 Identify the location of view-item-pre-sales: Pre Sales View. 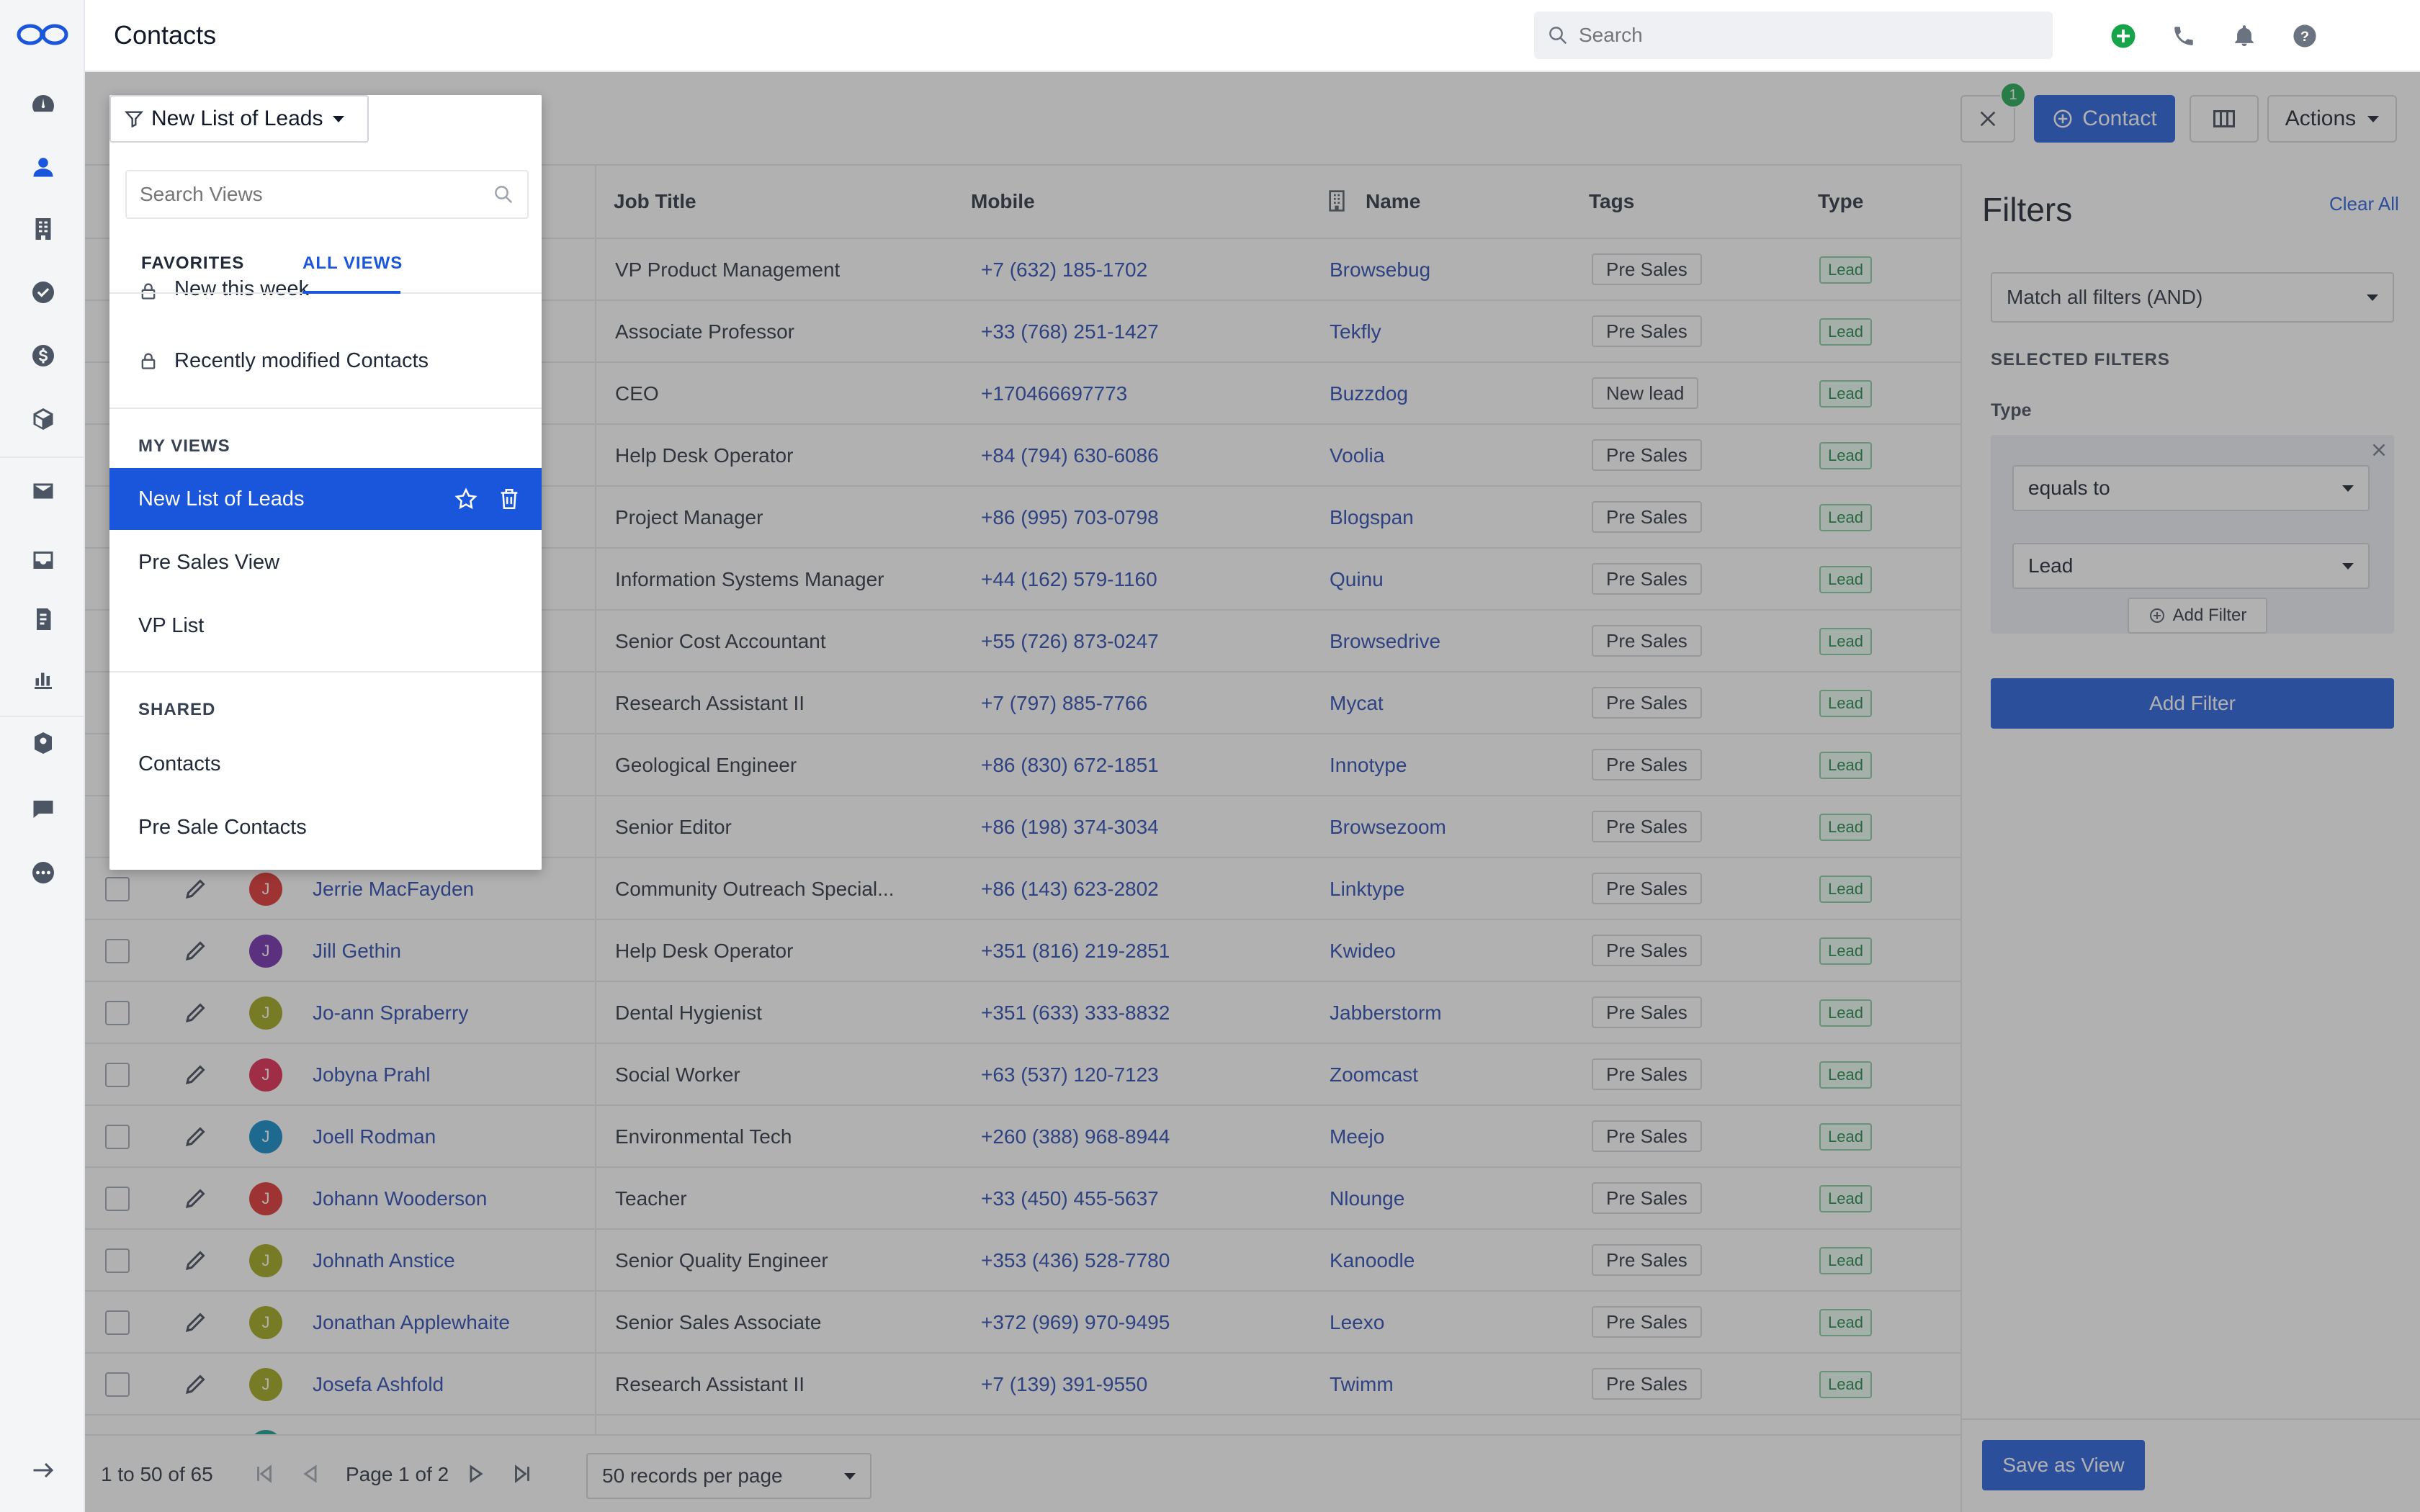
(325, 562).